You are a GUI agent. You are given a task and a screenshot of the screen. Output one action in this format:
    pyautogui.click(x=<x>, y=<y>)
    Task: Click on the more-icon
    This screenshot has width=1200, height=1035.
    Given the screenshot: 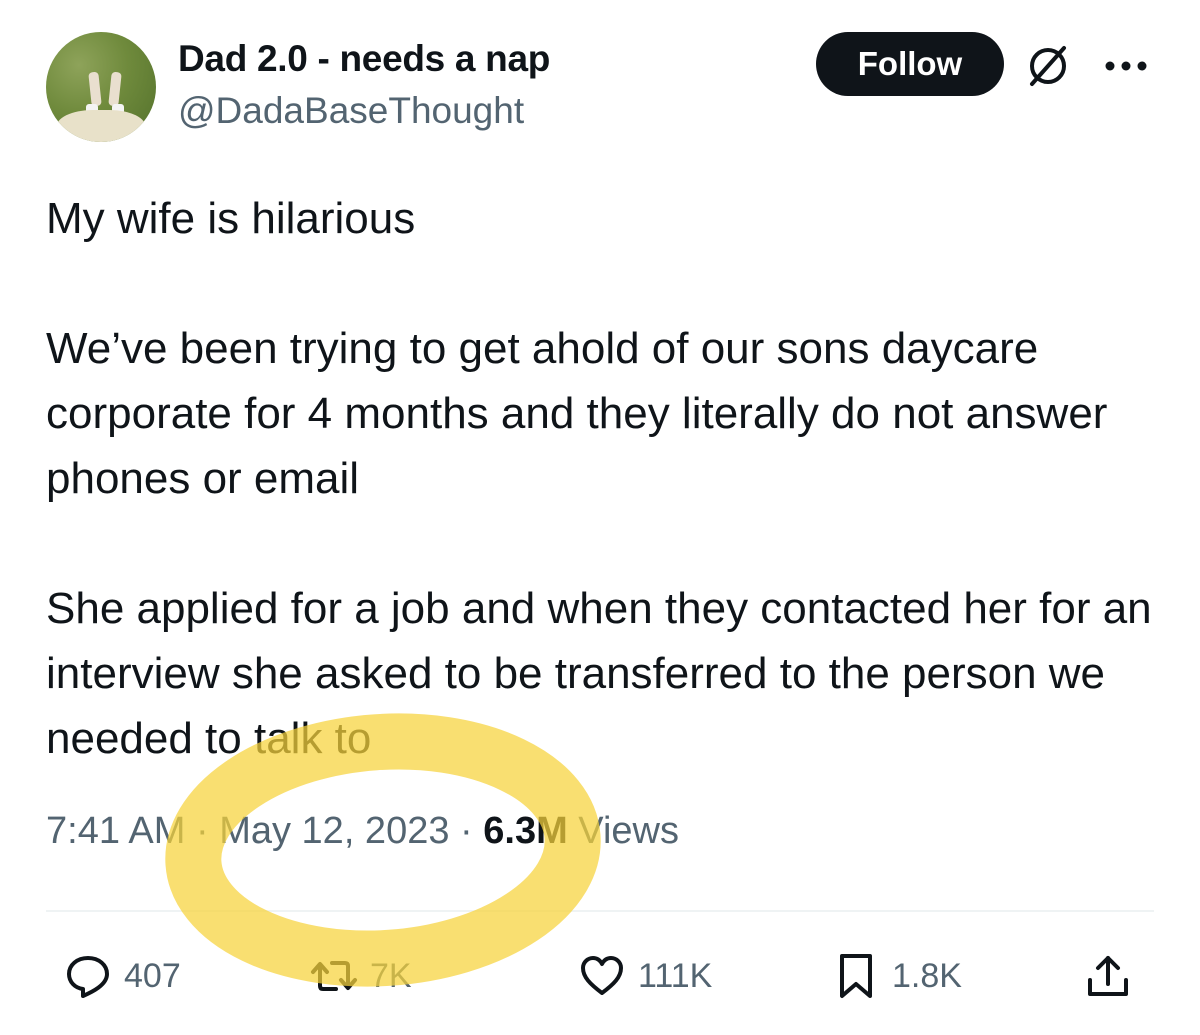 What is the action you would take?
    pyautogui.click(x=1126, y=66)
    